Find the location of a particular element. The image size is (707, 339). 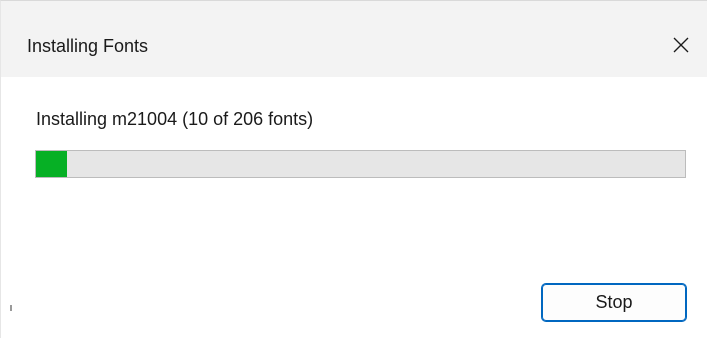

close-button is located at coordinates (681, 45).